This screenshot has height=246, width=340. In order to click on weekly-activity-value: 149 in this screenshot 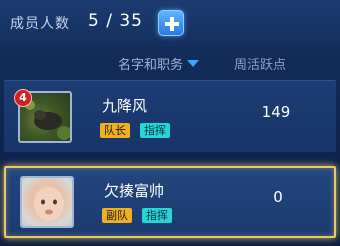, I will do `click(276, 112)`.